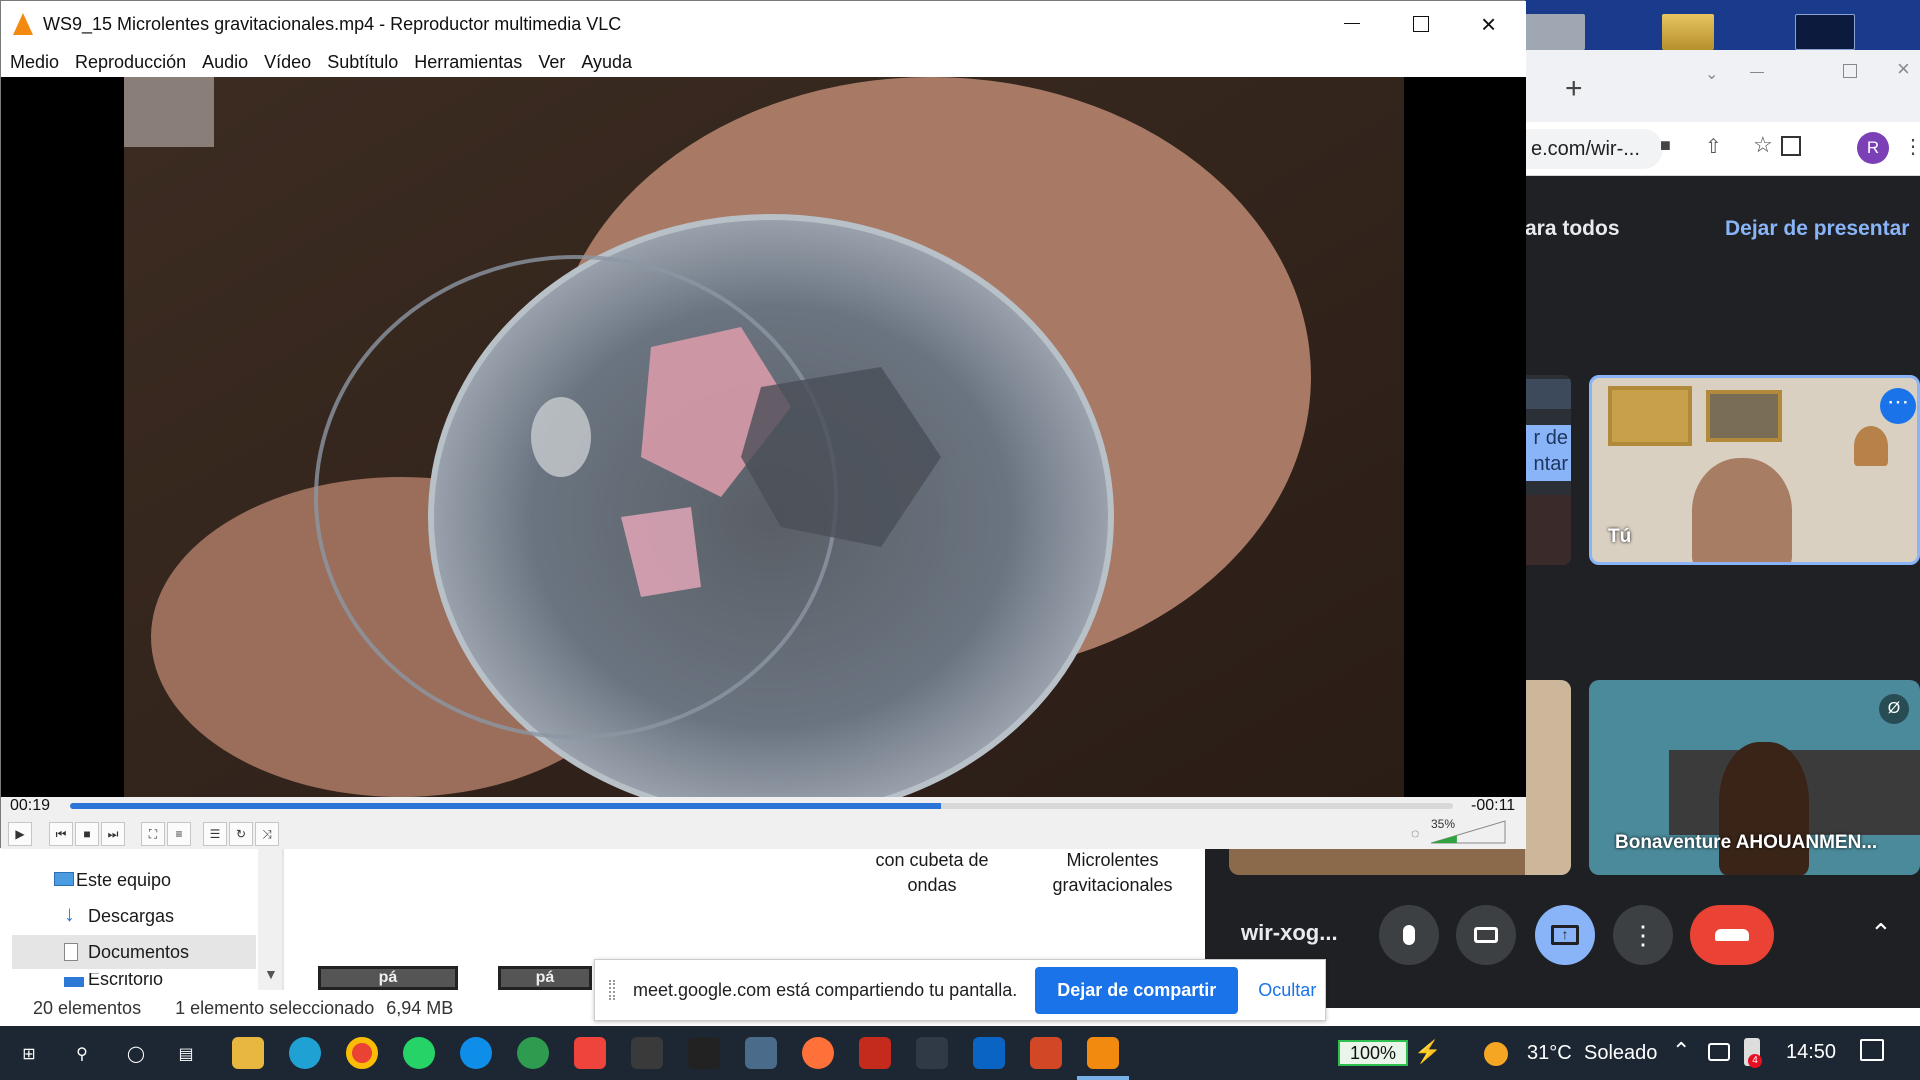 This screenshot has height=1080, width=1920. I want to click on close-button: ×, so click(1488, 24).